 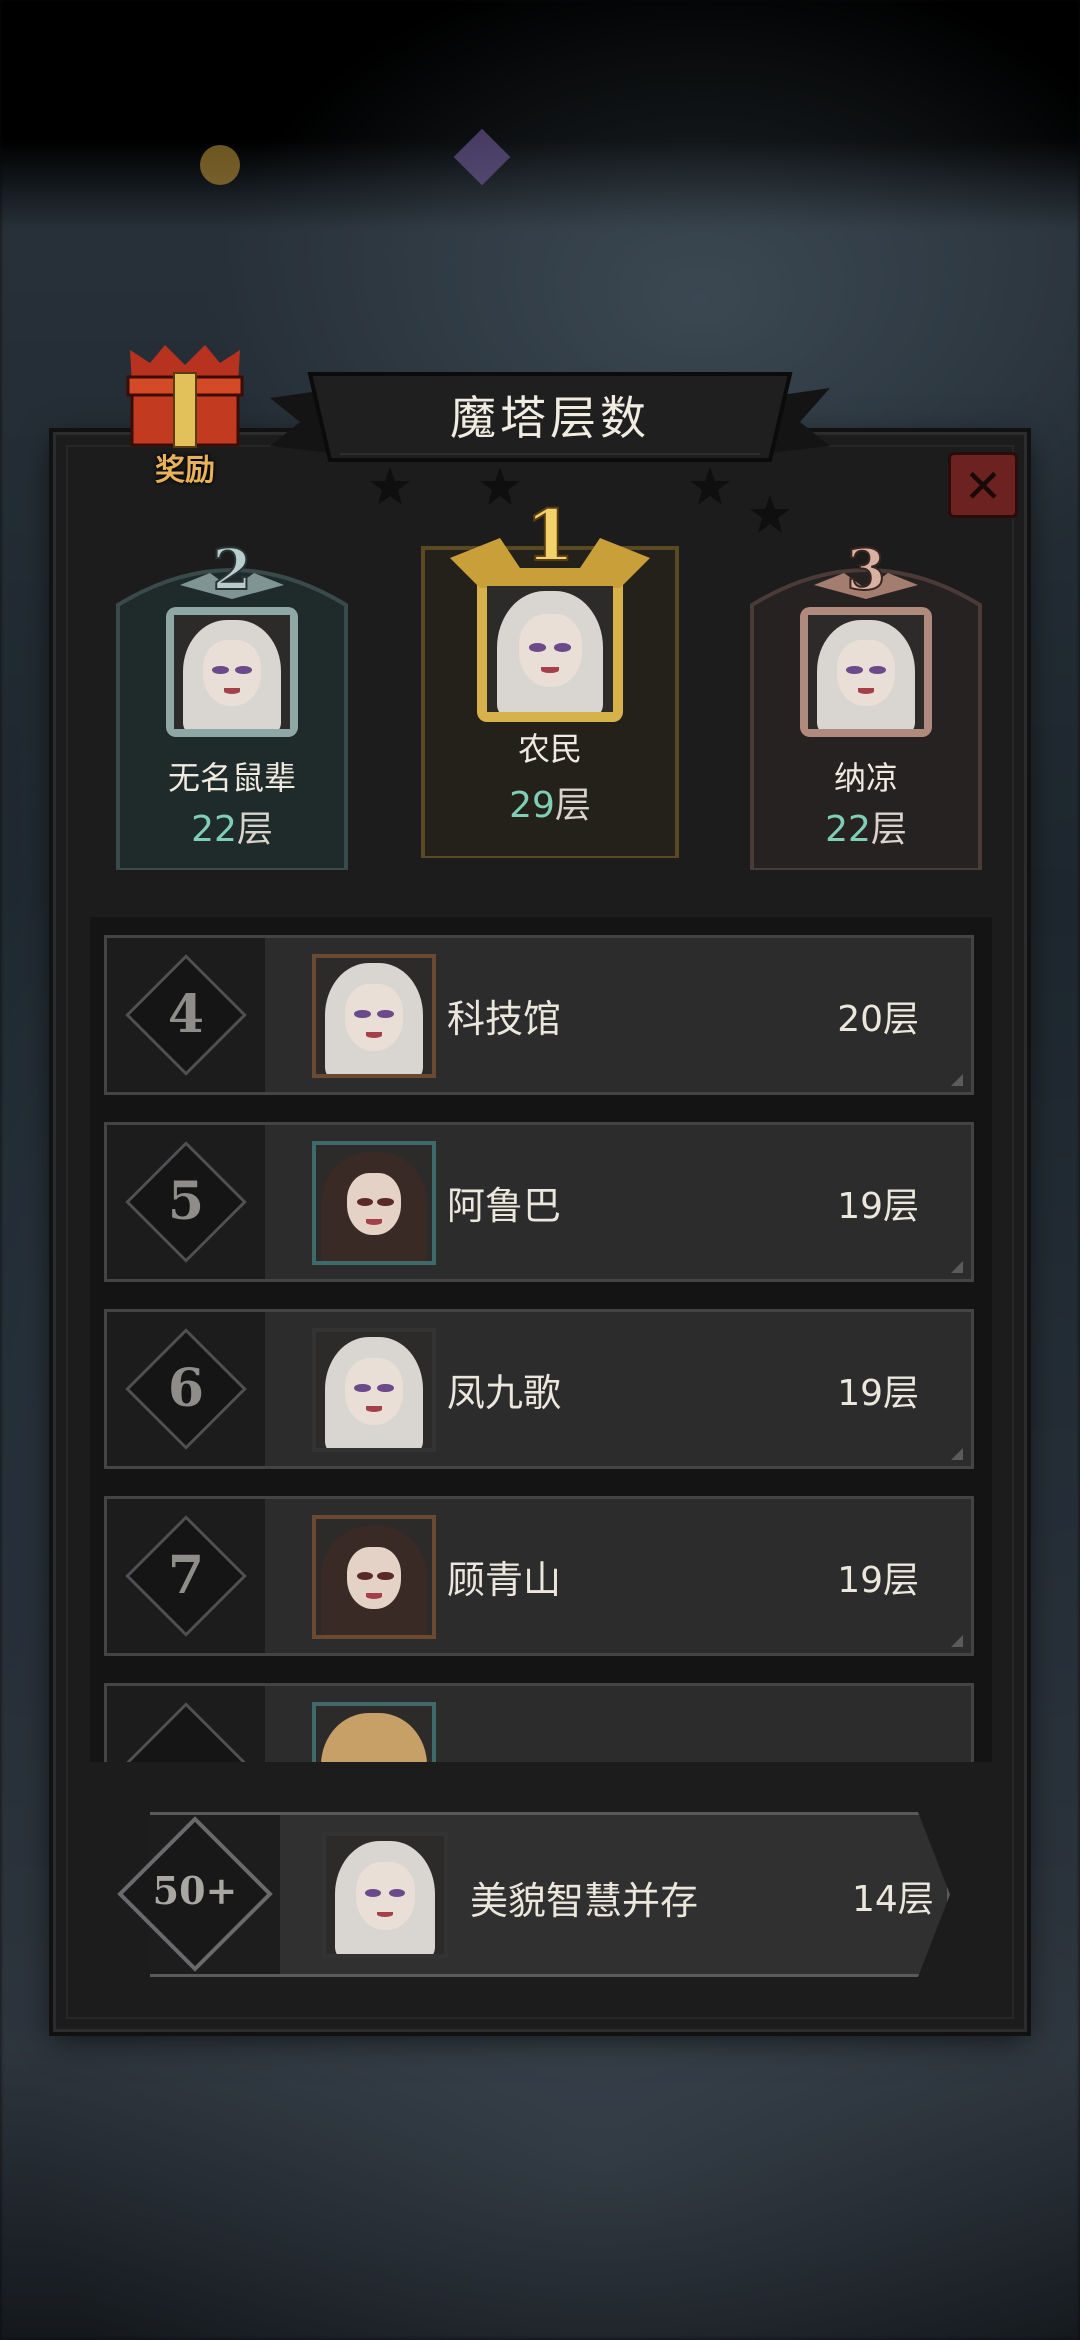 I want to click on my-rank-number: 50+, so click(x=195, y=1890).